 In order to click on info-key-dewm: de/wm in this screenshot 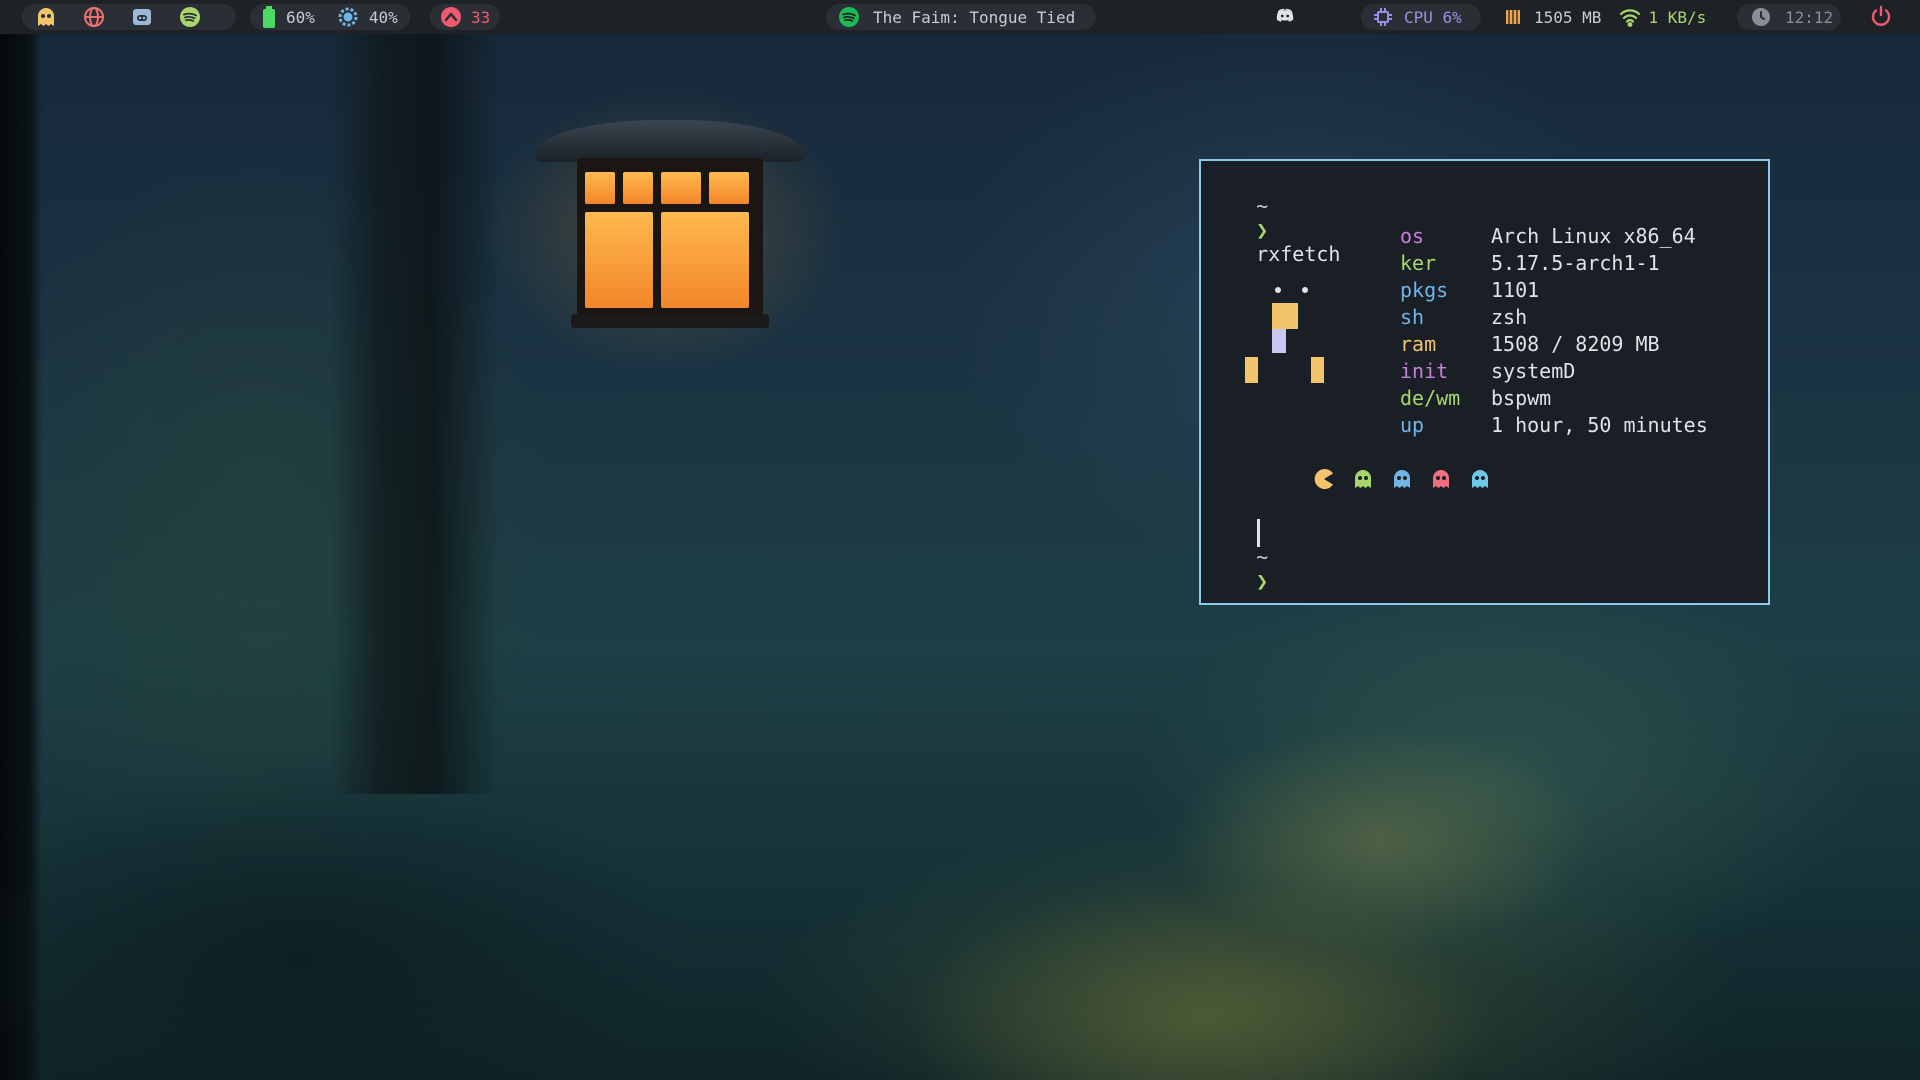, I will do `click(1430, 398)`.